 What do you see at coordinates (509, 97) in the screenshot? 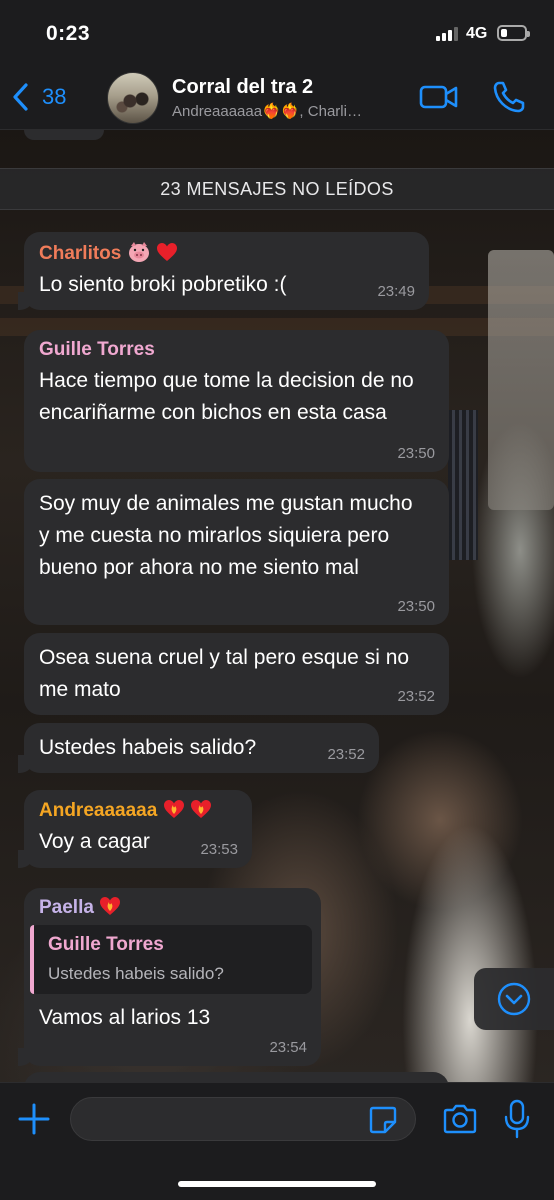
I see `phone-icon` at bounding box center [509, 97].